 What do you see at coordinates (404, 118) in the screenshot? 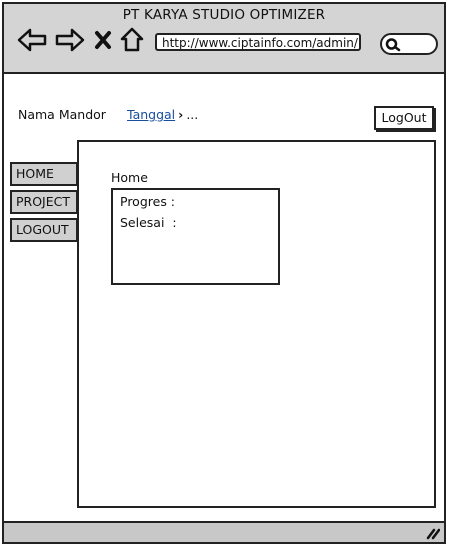
I see `logout-button: LogOut` at bounding box center [404, 118].